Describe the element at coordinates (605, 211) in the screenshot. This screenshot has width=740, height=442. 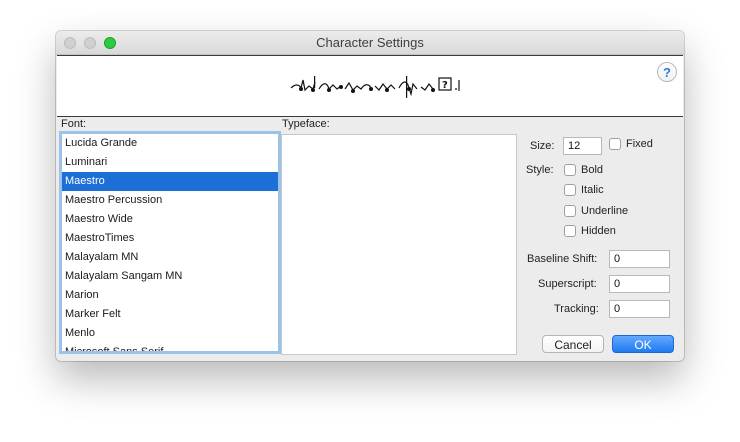
I see `underline-label: Underline` at that location.